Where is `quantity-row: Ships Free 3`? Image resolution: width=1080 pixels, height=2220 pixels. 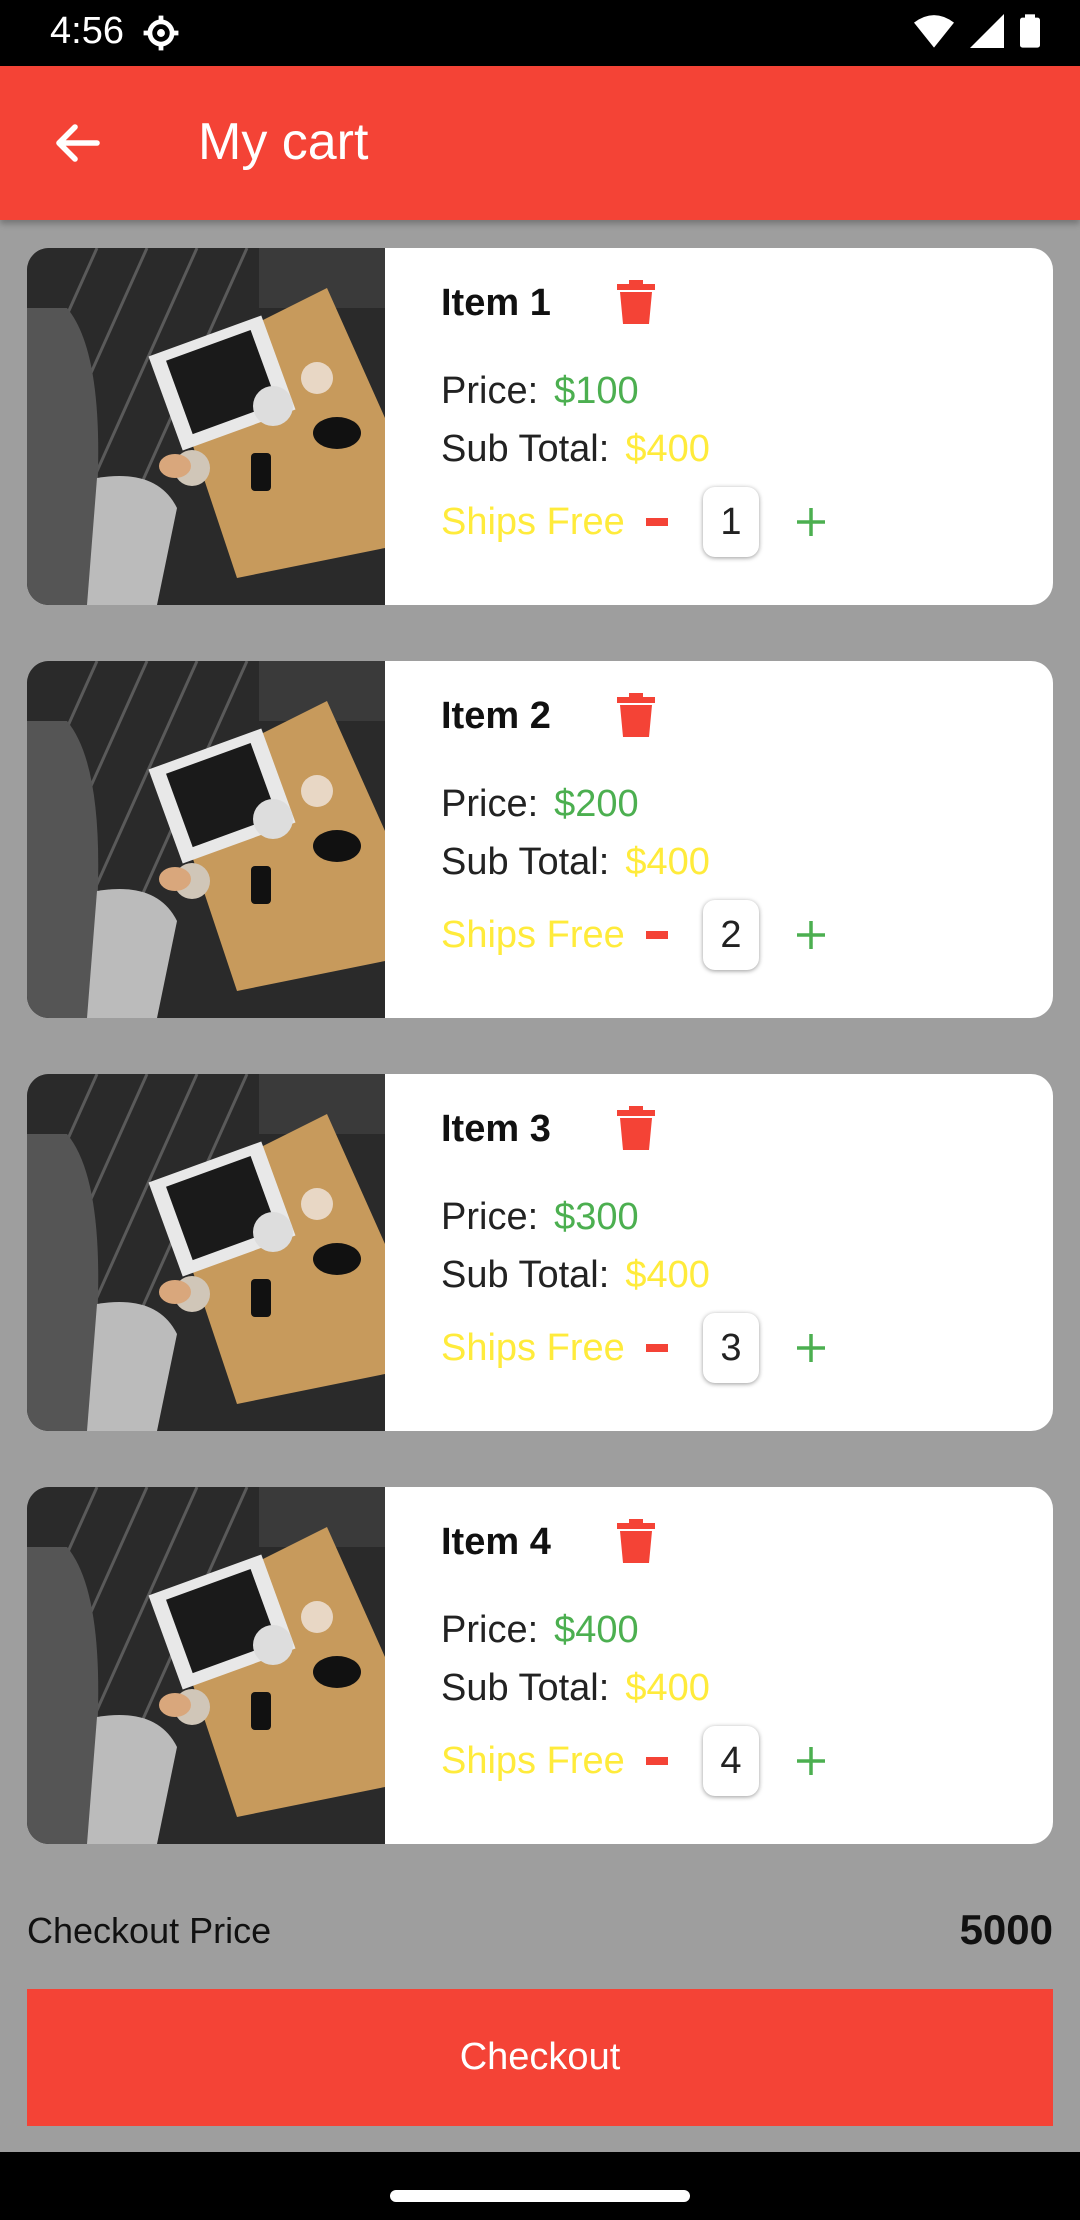
quantity-row: Ships Free 3 is located at coordinates (636, 1348).